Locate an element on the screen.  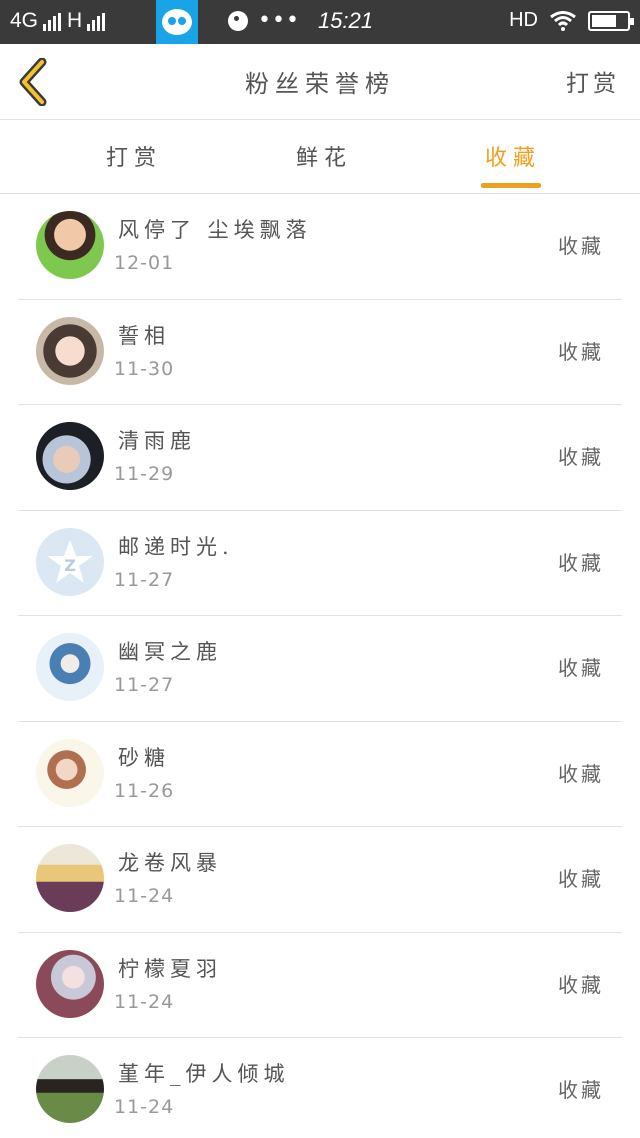
list-item: 堇年_伊人倾城 11-24 收藏 is located at coordinates (320, 1088).